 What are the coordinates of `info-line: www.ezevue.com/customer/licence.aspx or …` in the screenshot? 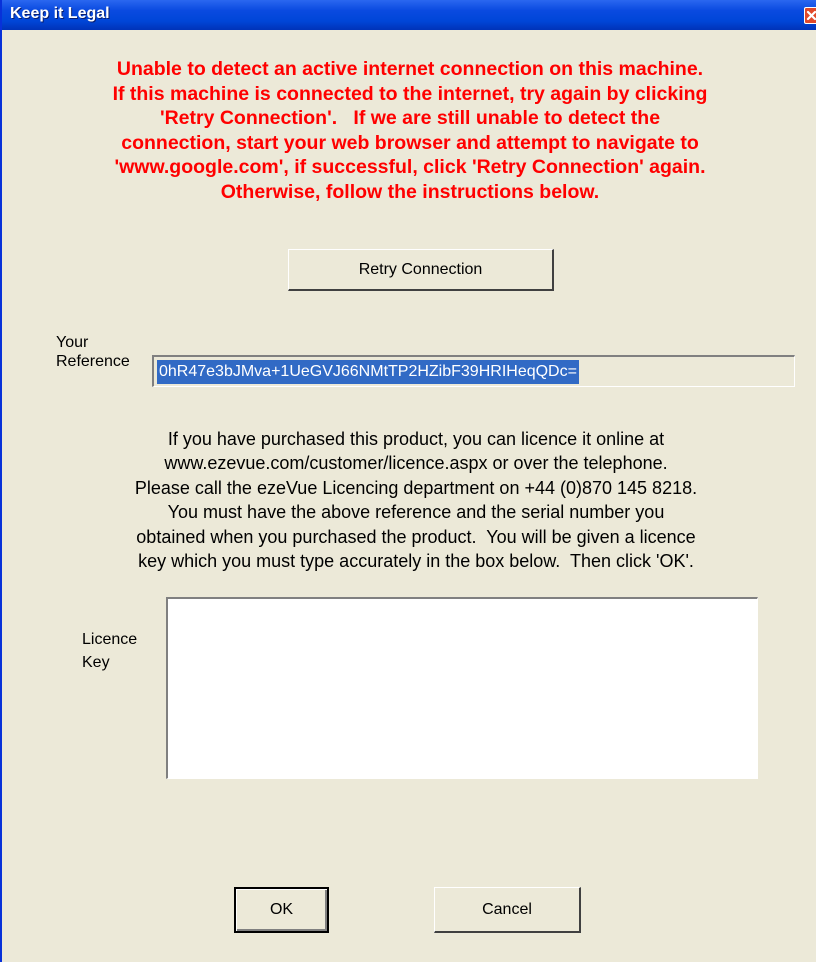 It's located at (416, 463).